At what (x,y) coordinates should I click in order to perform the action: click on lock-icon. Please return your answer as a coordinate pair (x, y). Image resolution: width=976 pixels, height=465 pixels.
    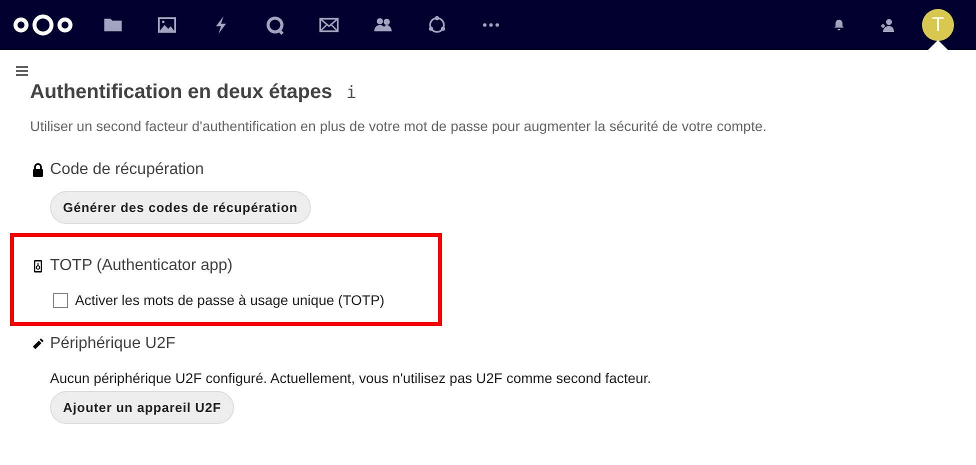
    Looking at the image, I should click on (38, 170).